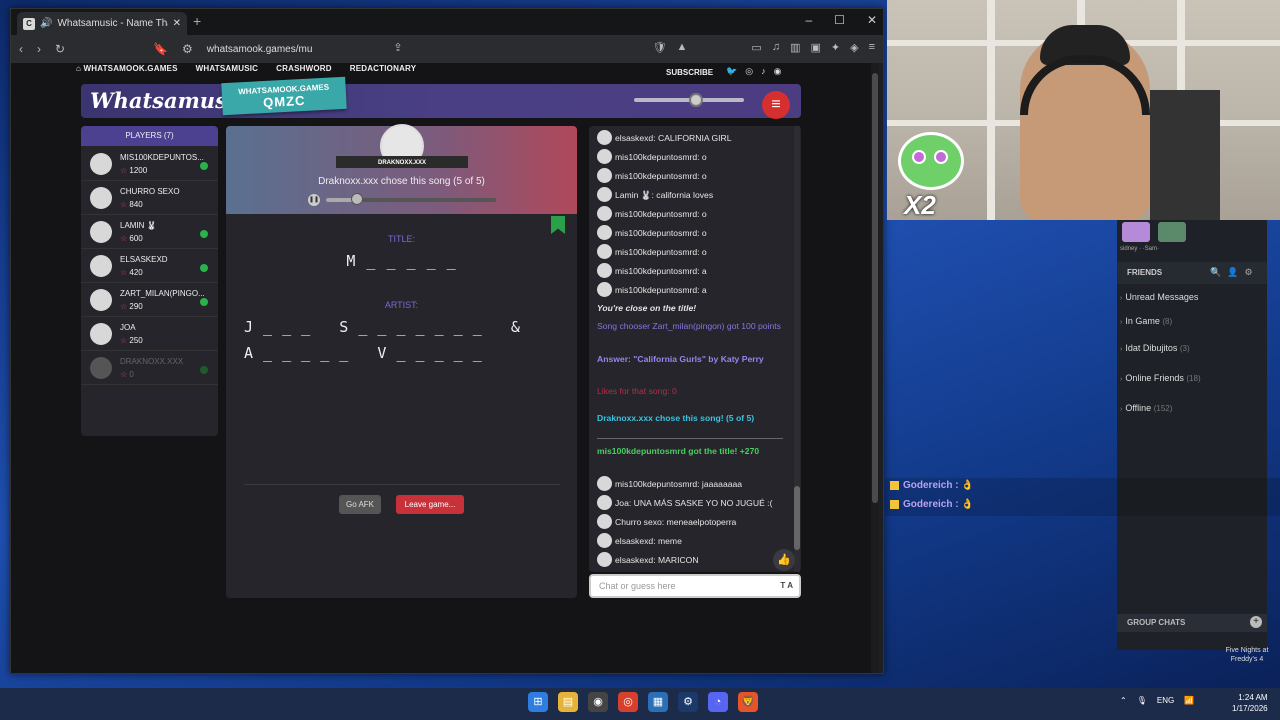  Describe the element at coordinates (797, 518) in the screenshot. I see `chat-scrollbar-thumb` at that location.